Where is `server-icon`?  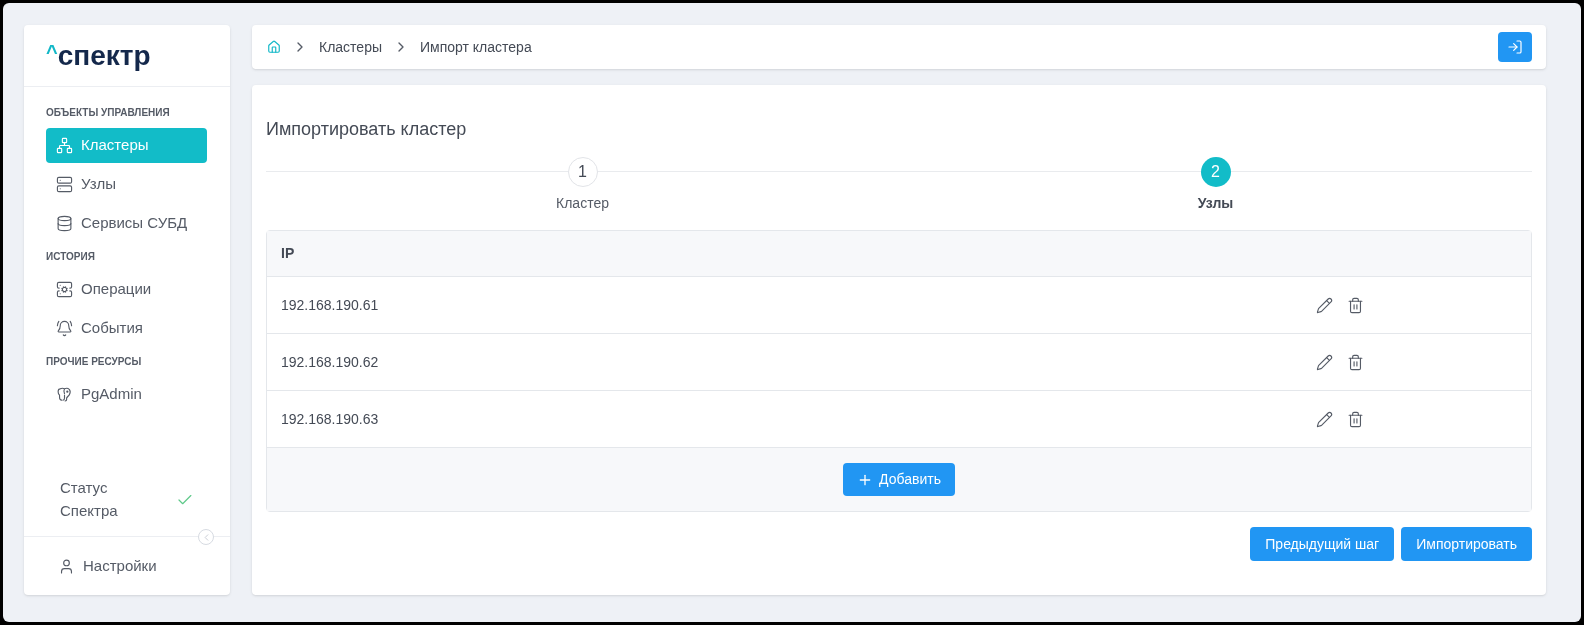 server-icon is located at coordinates (64, 184).